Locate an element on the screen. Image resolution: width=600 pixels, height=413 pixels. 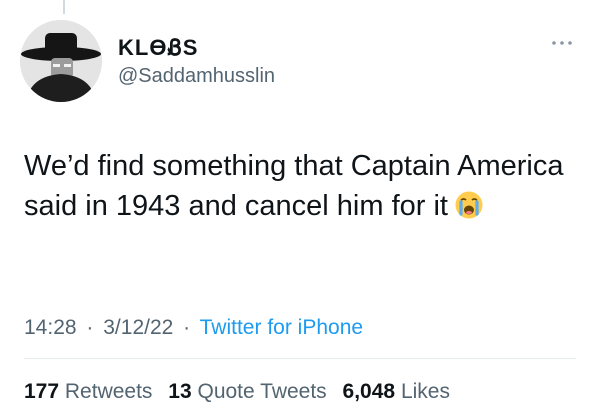
quote-tweets-stat: 13 Quote Tweets is located at coordinates (247, 391).